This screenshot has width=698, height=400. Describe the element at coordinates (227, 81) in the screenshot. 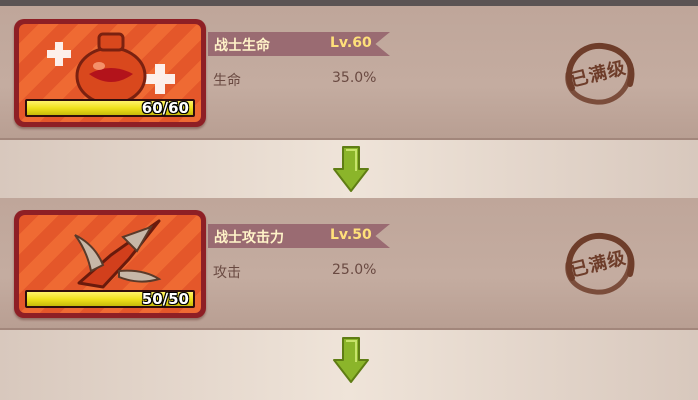

I see `stat-label: 生命` at that location.